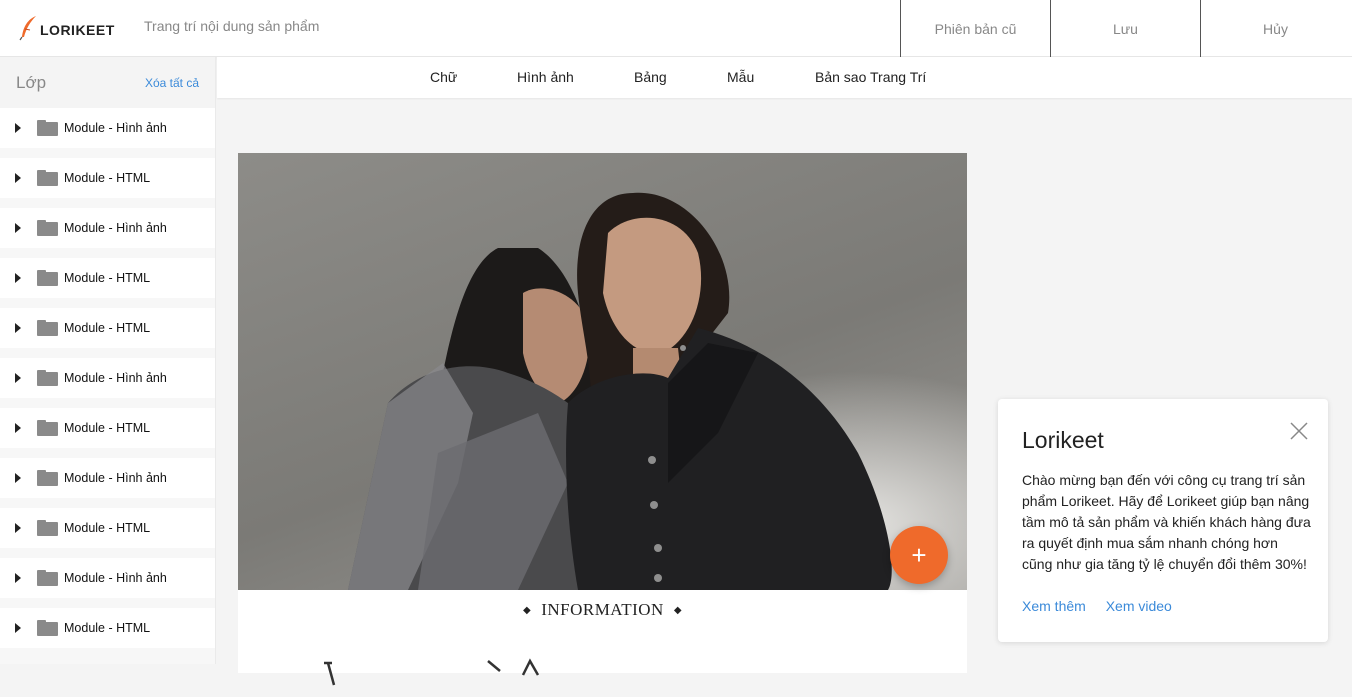 This screenshot has height=697, width=1352. I want to click on tab-table: Bảng, so click(650, 77).